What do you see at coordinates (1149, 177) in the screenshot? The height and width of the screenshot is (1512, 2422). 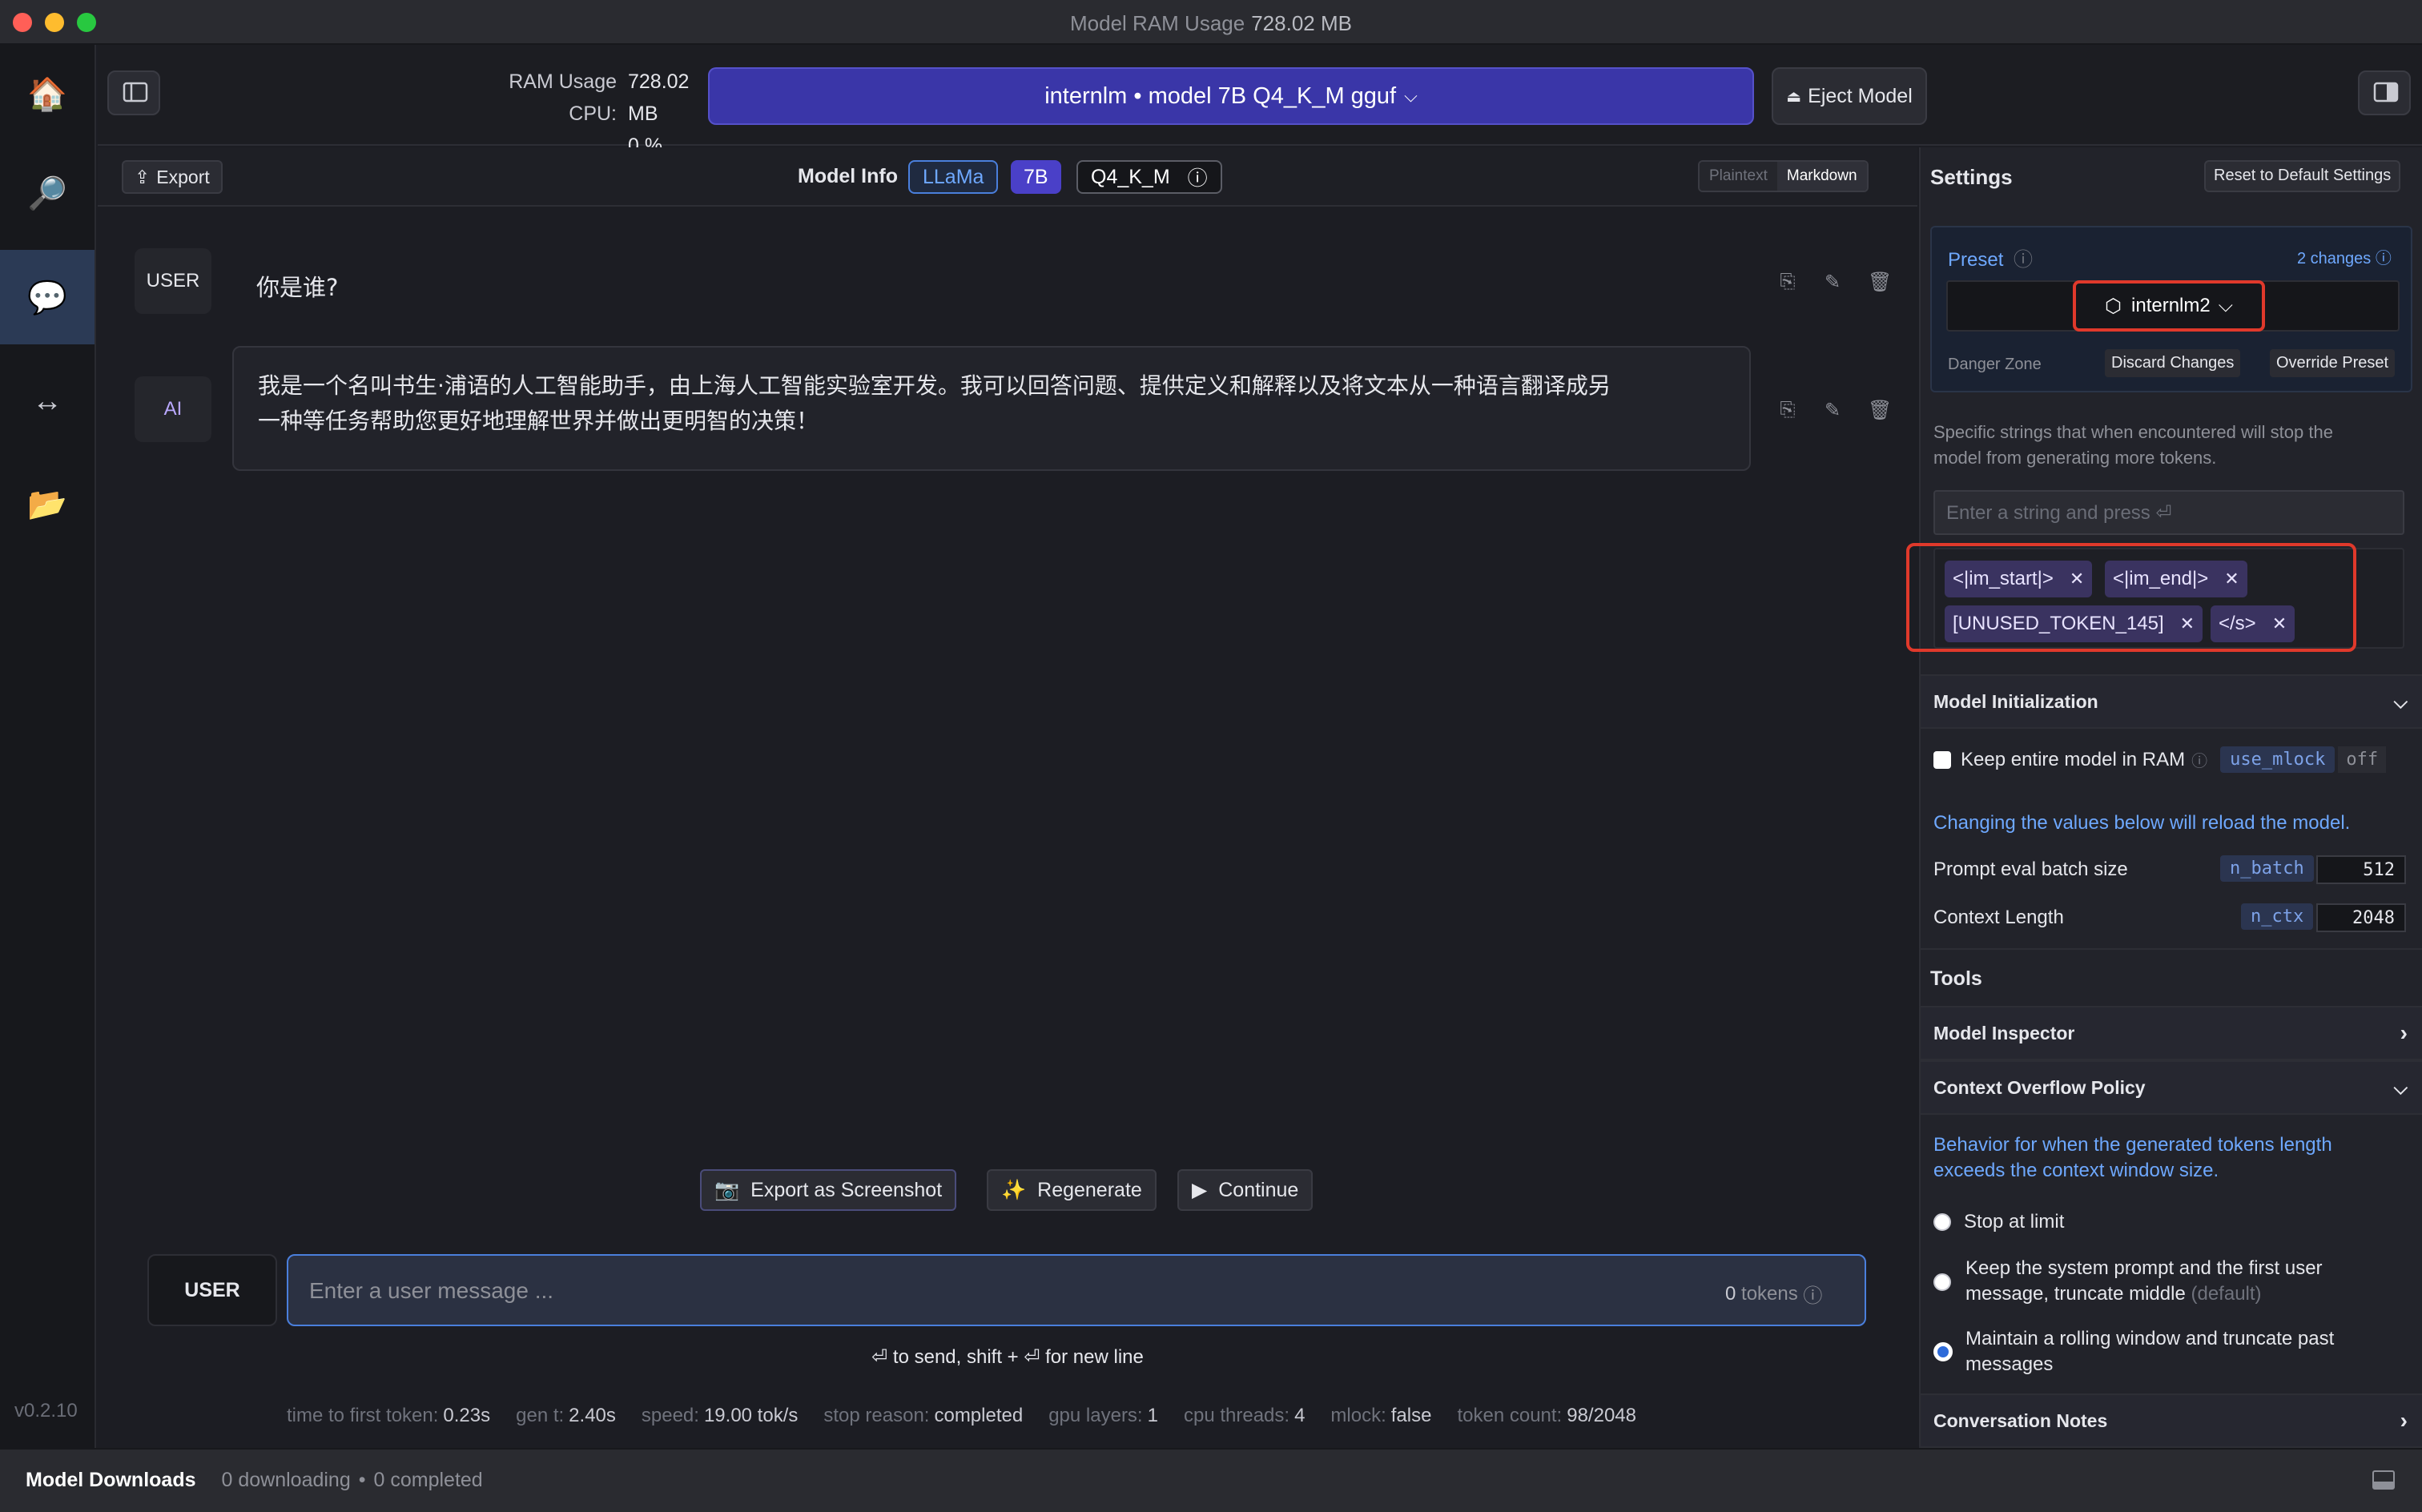 I see `quant-tag: Q4_K_M ⓘ` at bounding box center [1149, 177].